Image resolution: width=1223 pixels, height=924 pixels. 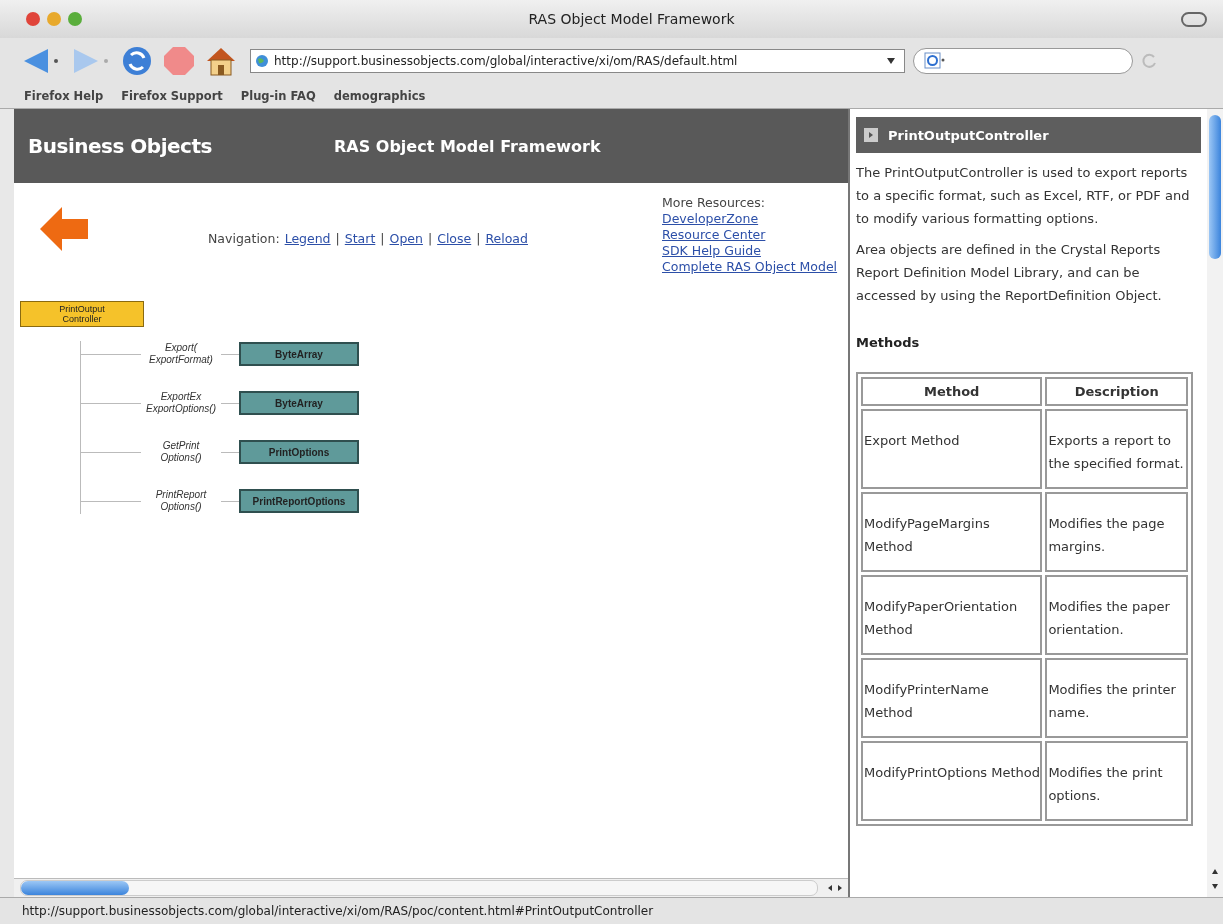 What do you see at coordinates (750, 267) in the screenshot?
I see `resource-link: Complete RAS Object Model` at bounding box center [750, 267].